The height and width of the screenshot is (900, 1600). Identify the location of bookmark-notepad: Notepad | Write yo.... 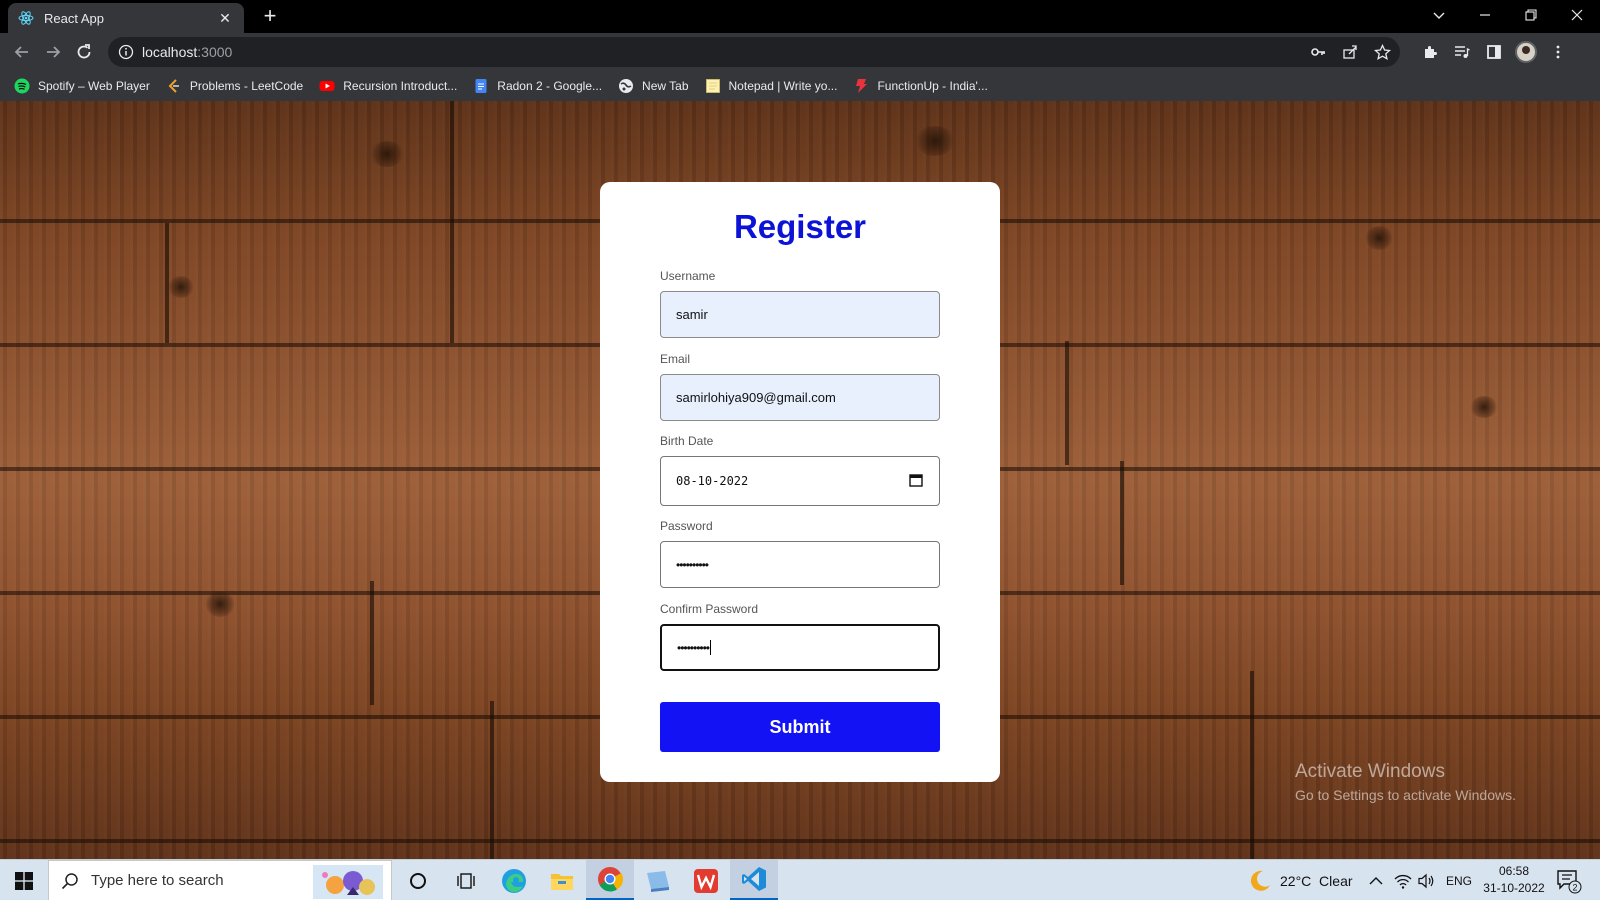
(771, 86).